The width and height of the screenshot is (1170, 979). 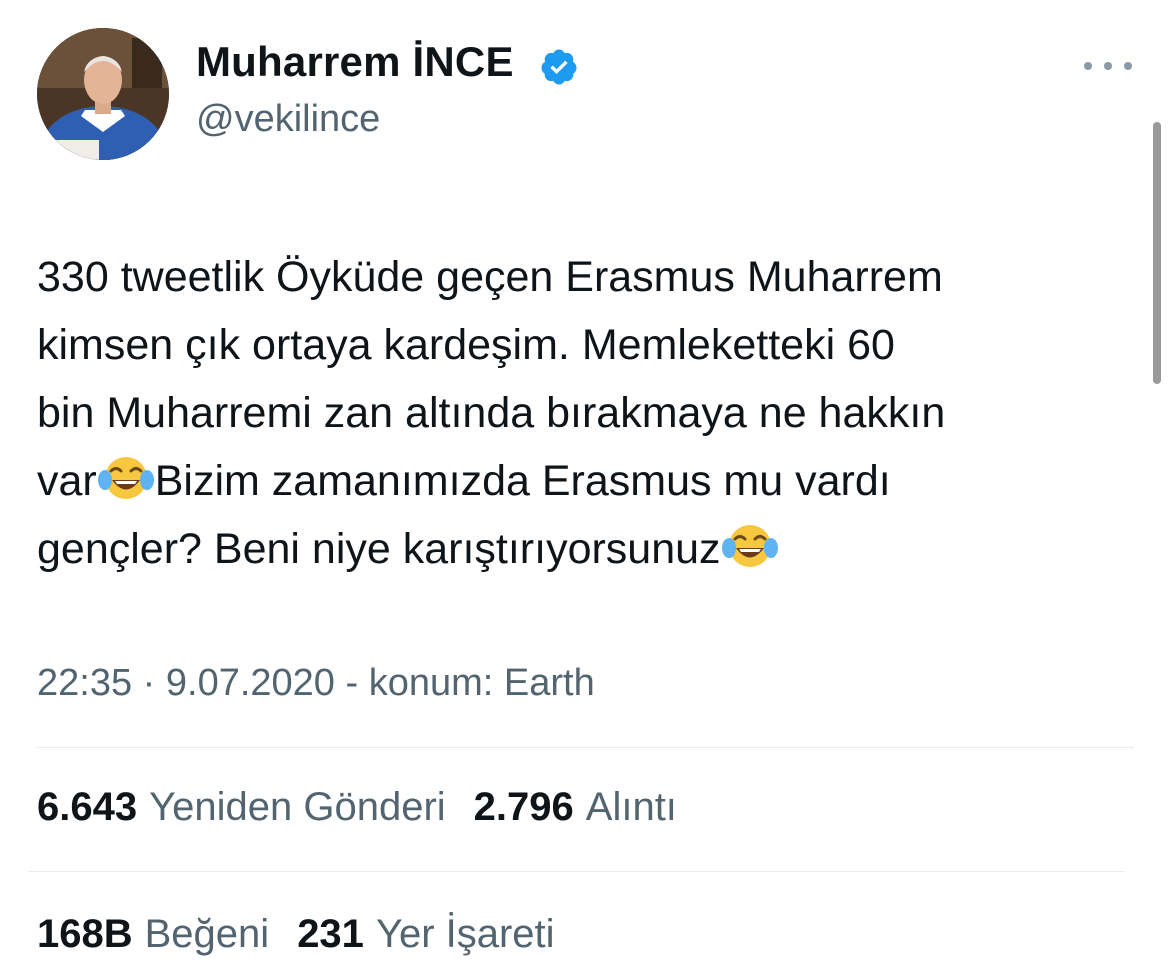 What do you see at coordinates (207, 934) in the screenshot?
I see `likes-label: Beğeni` at bounding box center [207, 934].